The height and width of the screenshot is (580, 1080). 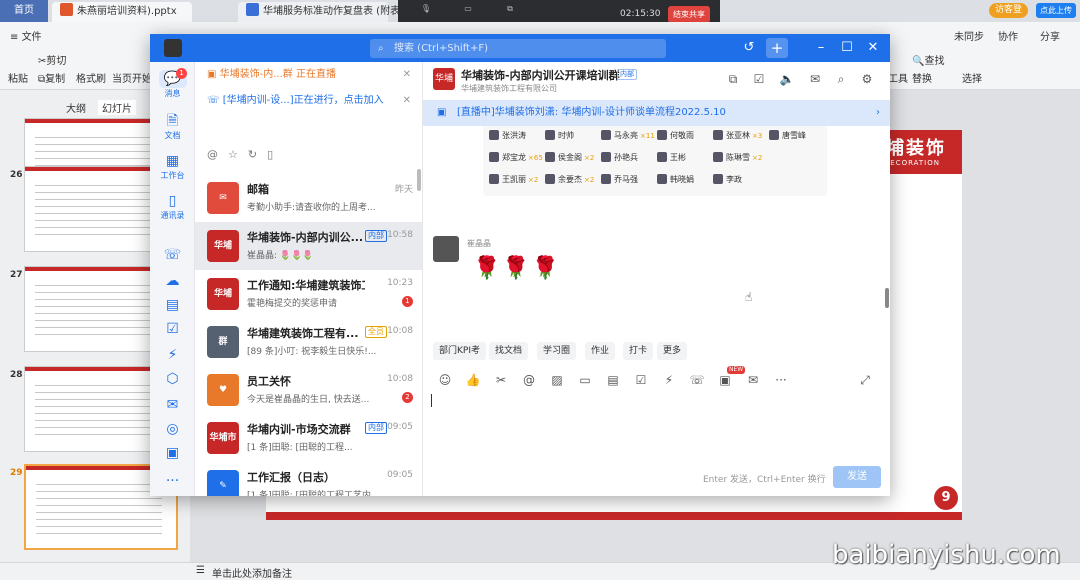 What do you see at coordinates (51, 77) in the screenshot?
I see `copy-button: ⧉复制` at bounding box center [51, 77].